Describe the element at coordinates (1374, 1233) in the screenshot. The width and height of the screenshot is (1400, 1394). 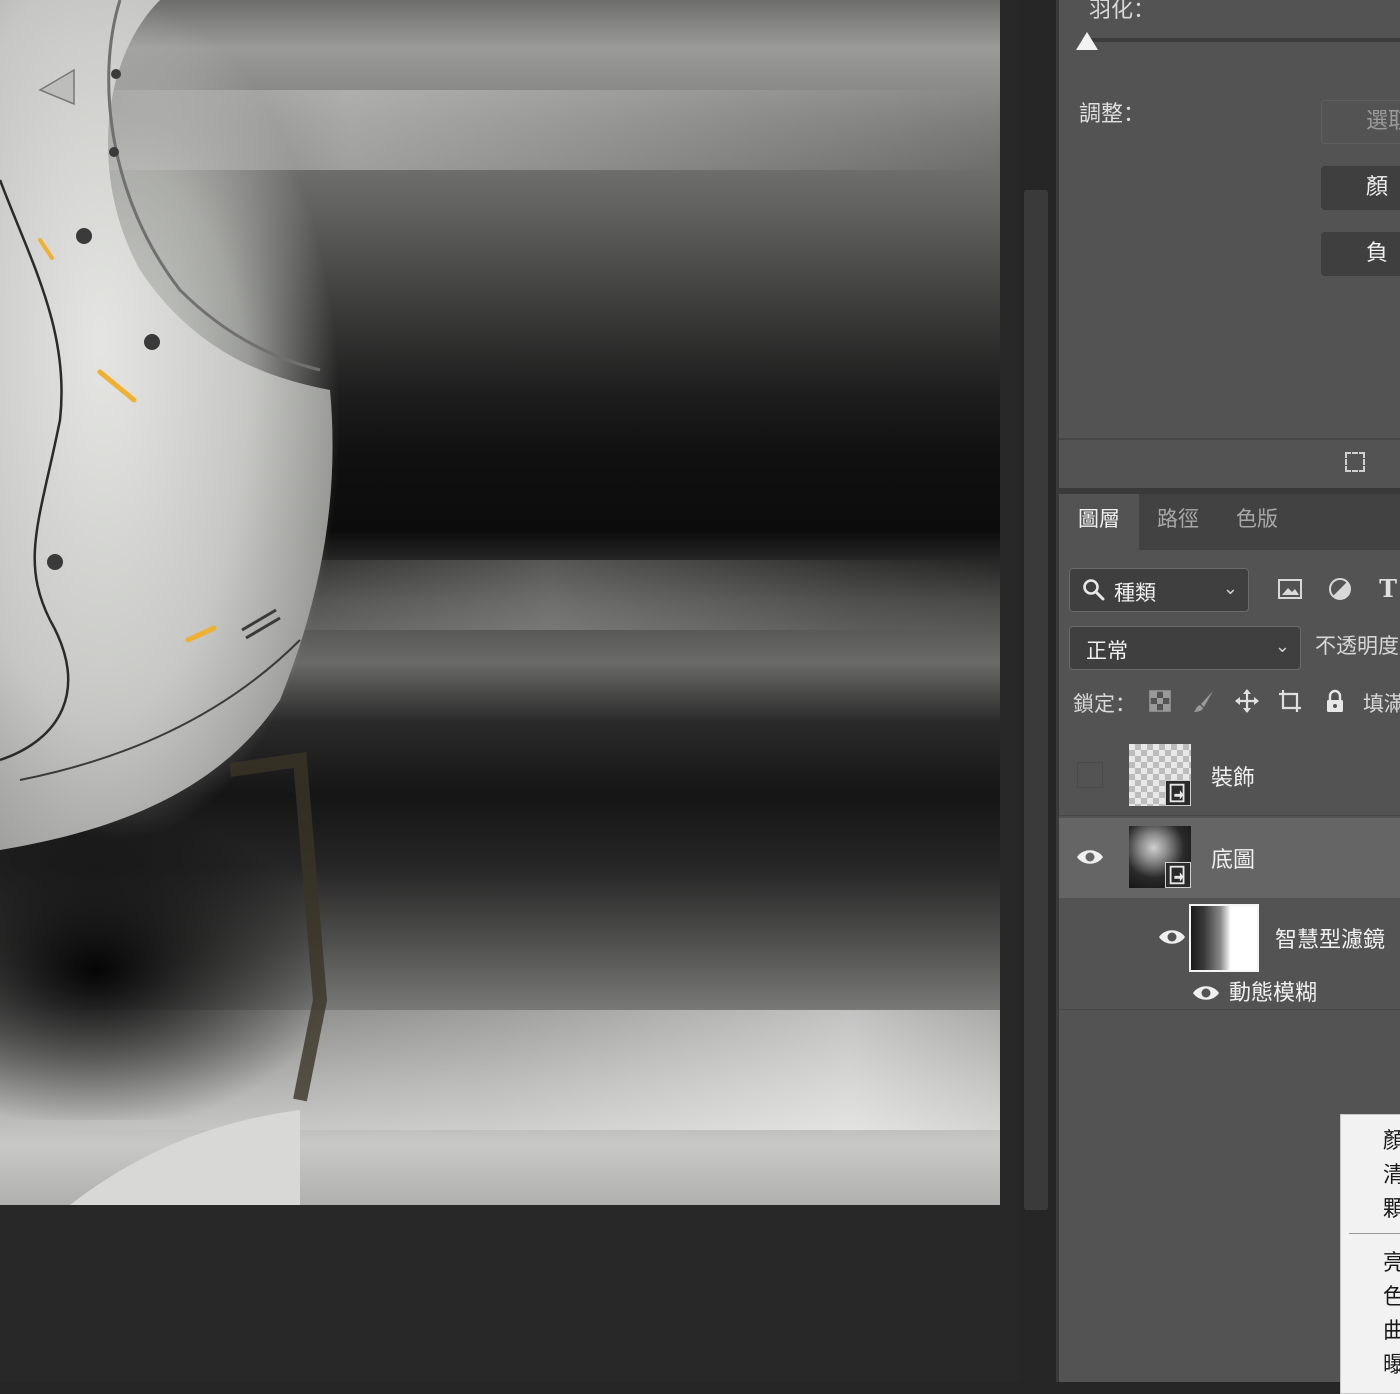
I see `menu-separator` at that location.